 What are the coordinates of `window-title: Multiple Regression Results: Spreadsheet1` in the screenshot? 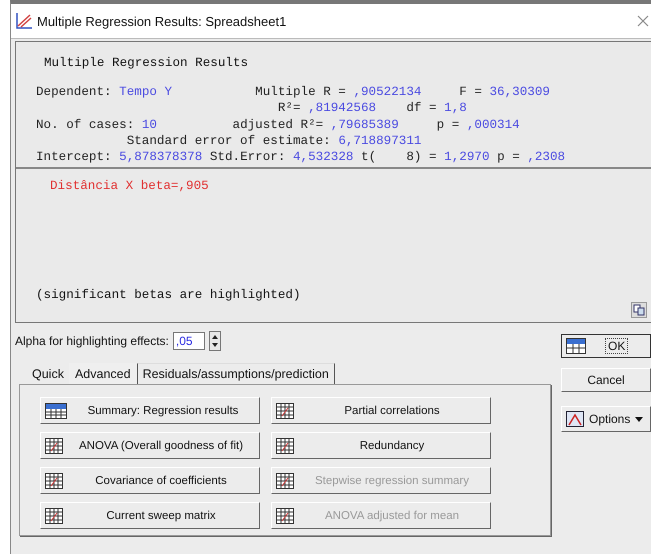 It's located at (162, 21).